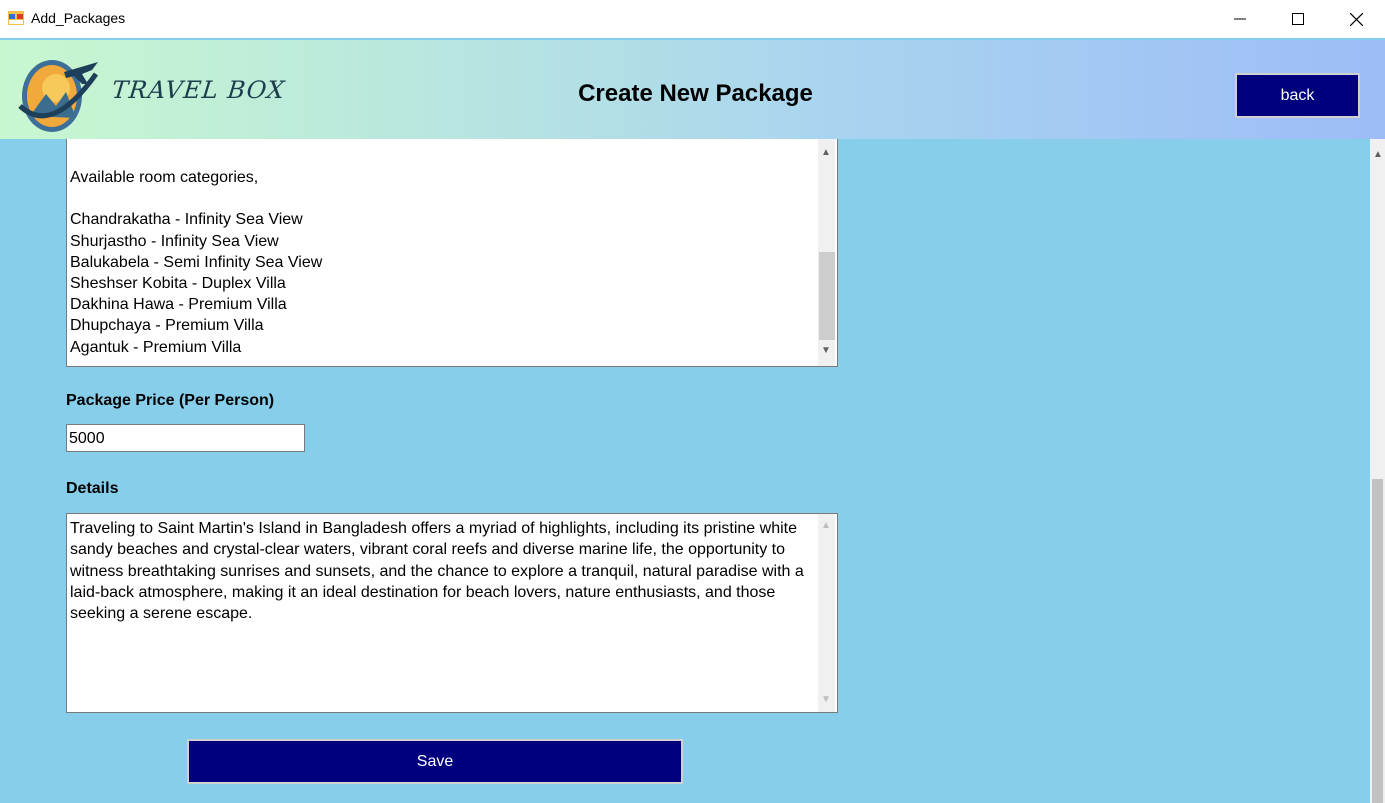 This screenshot has height=803, width=1385. I want to click on window-scrollbar: ▲, so click(1377, 471).